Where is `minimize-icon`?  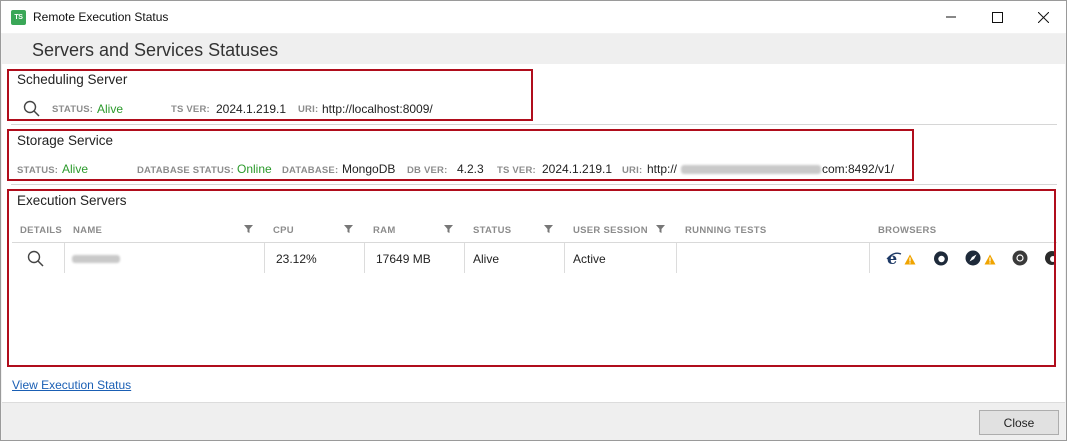 minimize-icon is located at coordinates (951, 17).